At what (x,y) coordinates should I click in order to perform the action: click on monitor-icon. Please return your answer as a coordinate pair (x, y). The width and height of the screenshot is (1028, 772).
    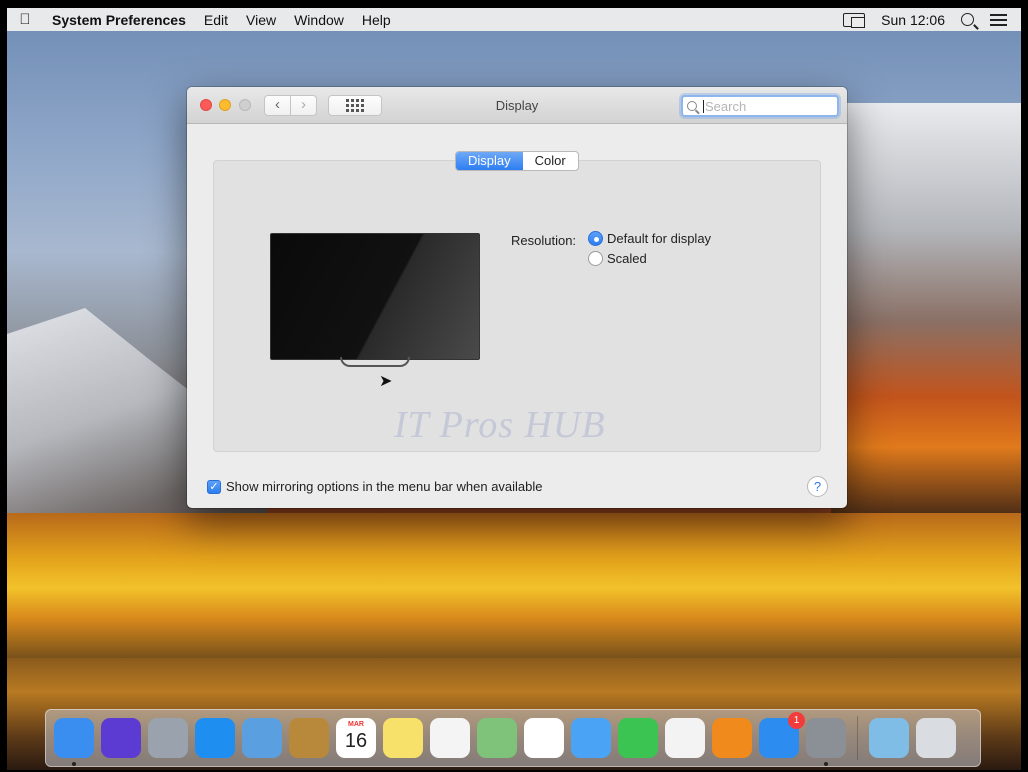
    Looking at the image, I should click on (375, 296).